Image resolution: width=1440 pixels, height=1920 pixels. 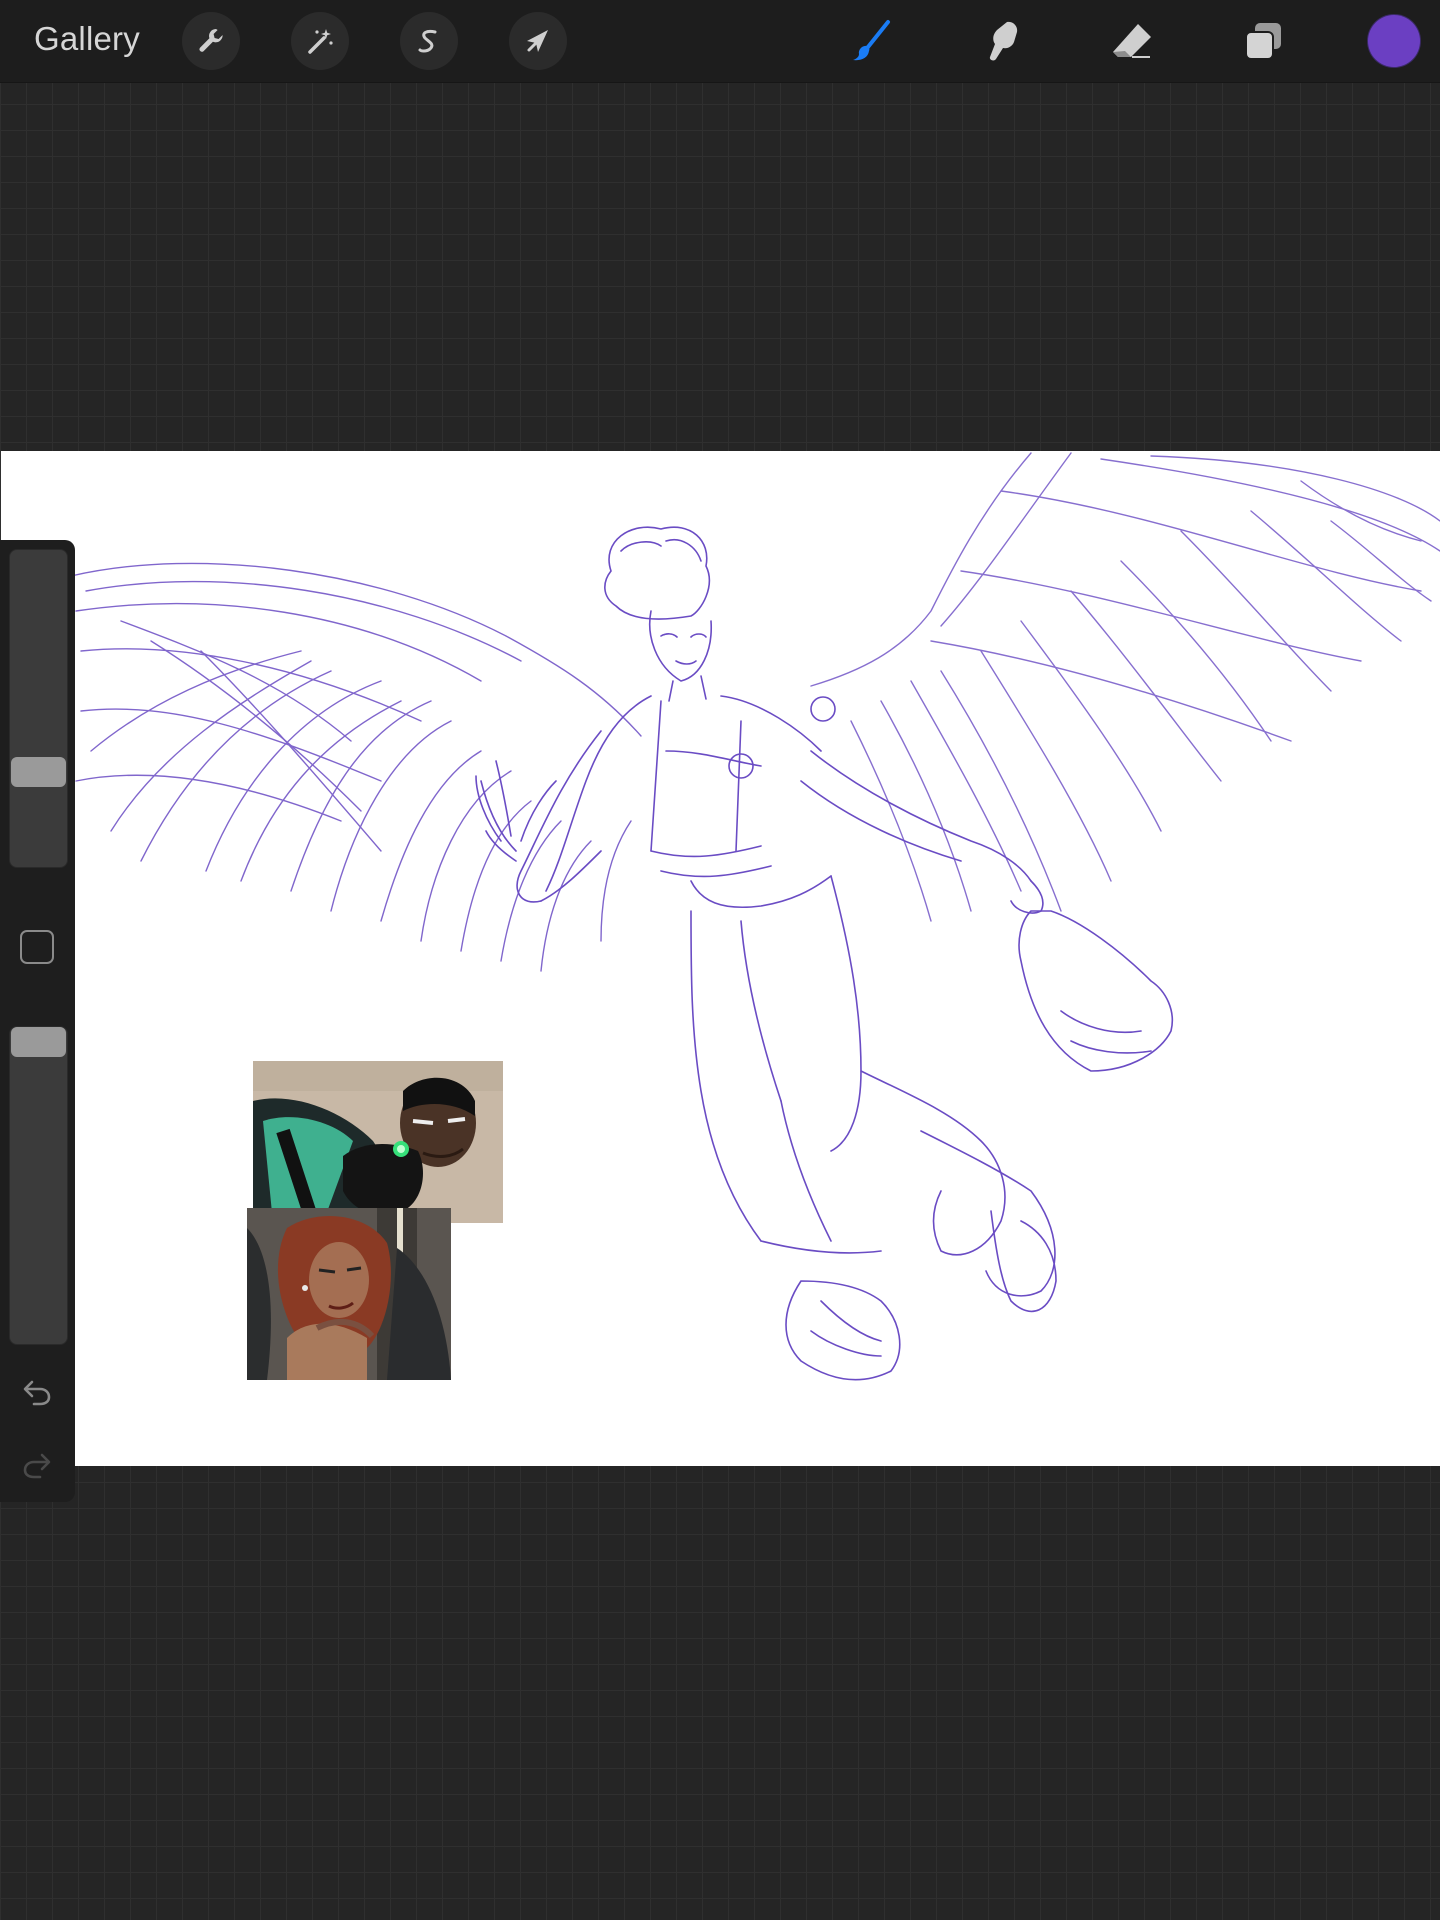 I want to click on layers-button, so click(x=1263, y=41).